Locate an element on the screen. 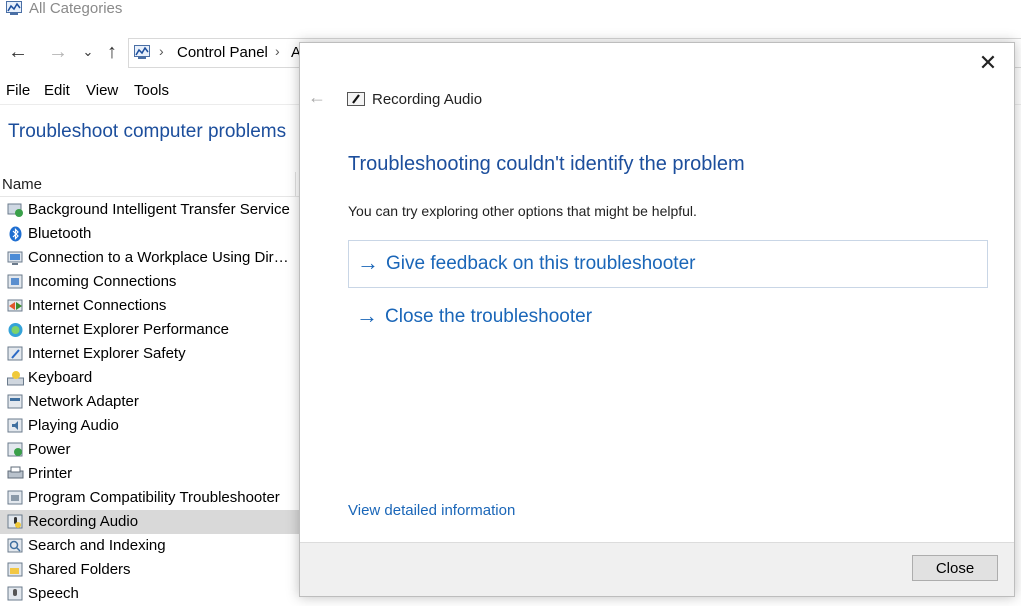 The height and width of the screenshot is (606, 1021). option-label: Close the troubleshooter is located at coordinates (489, 316).